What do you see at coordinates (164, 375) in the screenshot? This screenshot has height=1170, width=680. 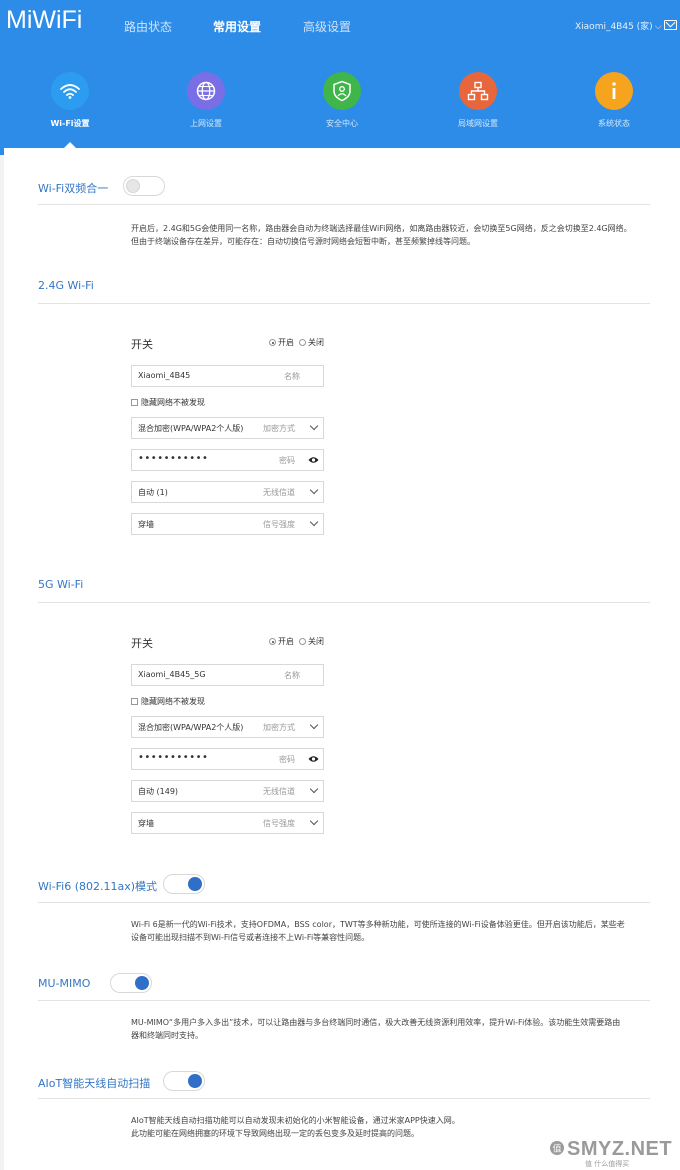 I see `ssid-value: Xiaomi_4B45` at bounding box center [164, 375].